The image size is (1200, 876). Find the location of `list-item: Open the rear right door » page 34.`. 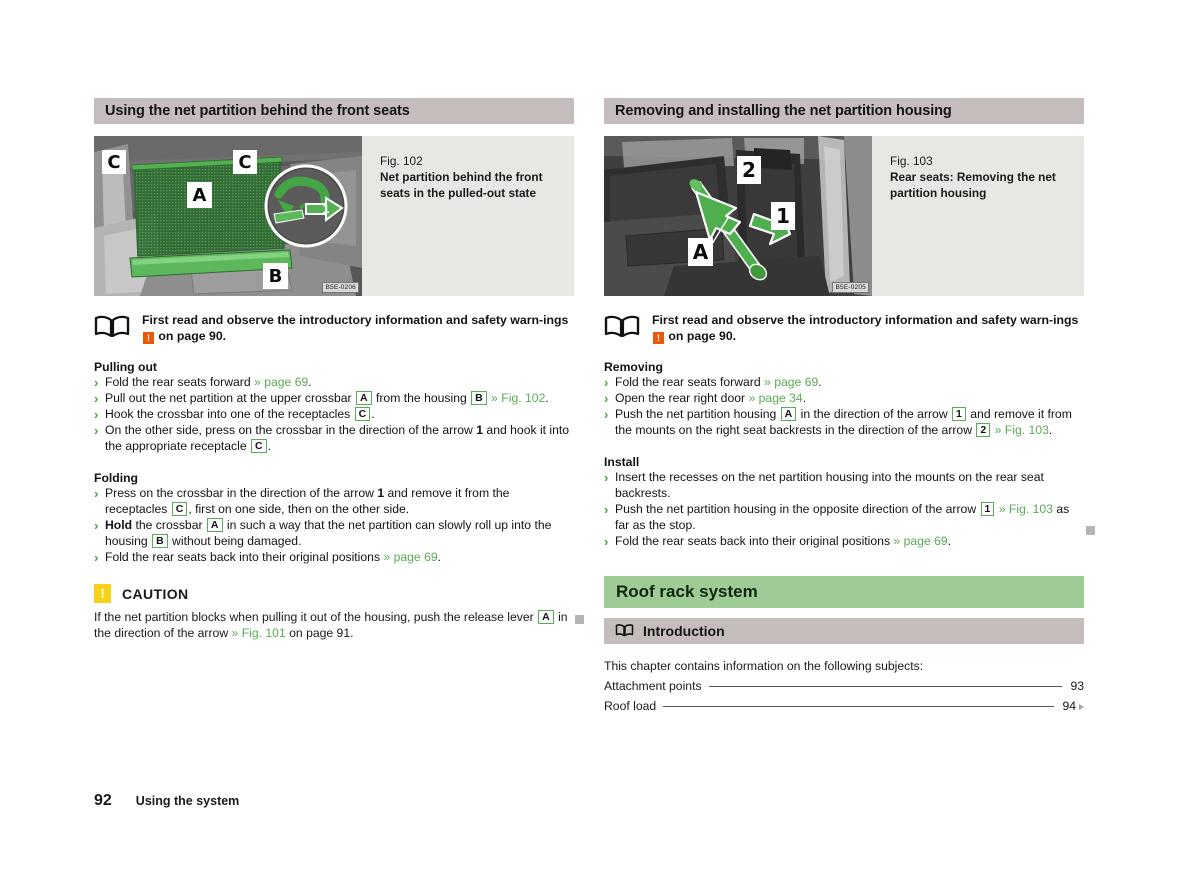

list-item: Open the rear right door » page 34. is located at coordinates (844, 398).